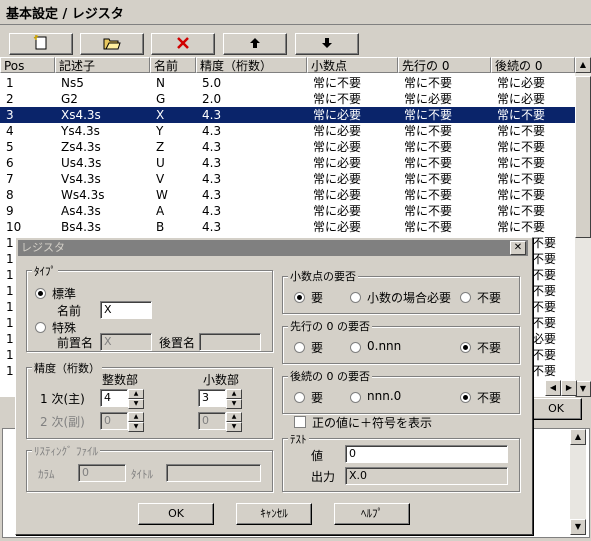 The height and width of the screenshot is (541, 591). I want to click on table-row: 7 Vs4.3s V 4.3 常に必要 常に不要 常に不要, so click(287, 179).